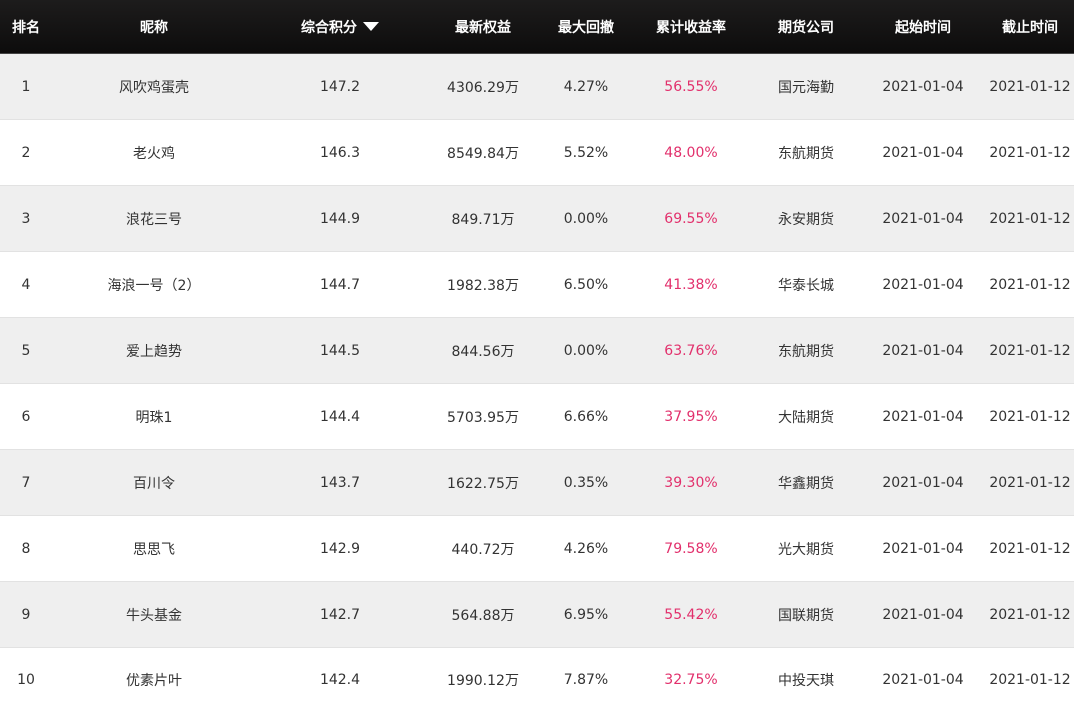  I want to click on return-cell: 48.00%, so click(691, 152).